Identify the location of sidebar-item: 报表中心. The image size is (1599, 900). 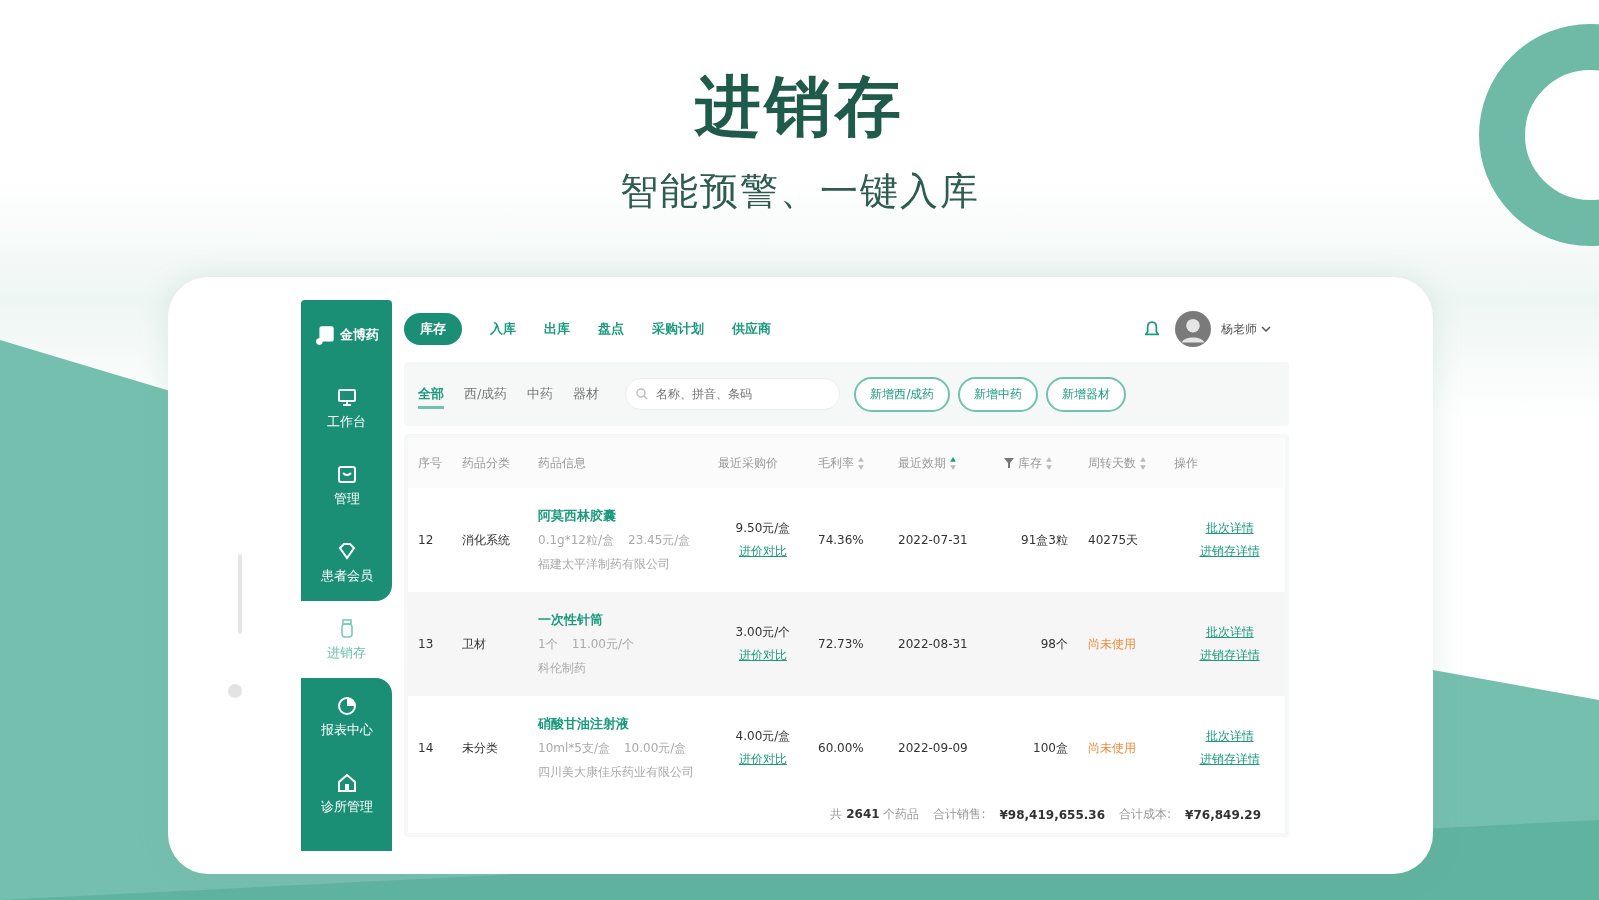
(346, 716).